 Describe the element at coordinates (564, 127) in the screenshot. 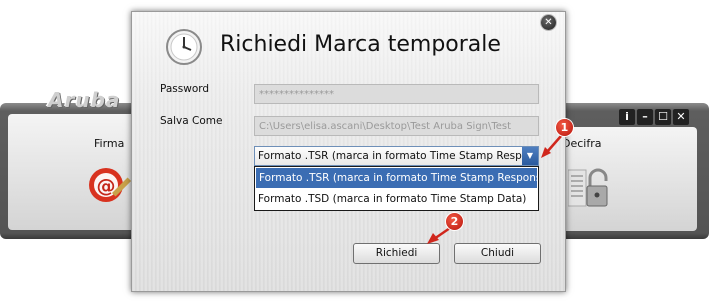

I see `annotation-badge-1: 1` at that location.